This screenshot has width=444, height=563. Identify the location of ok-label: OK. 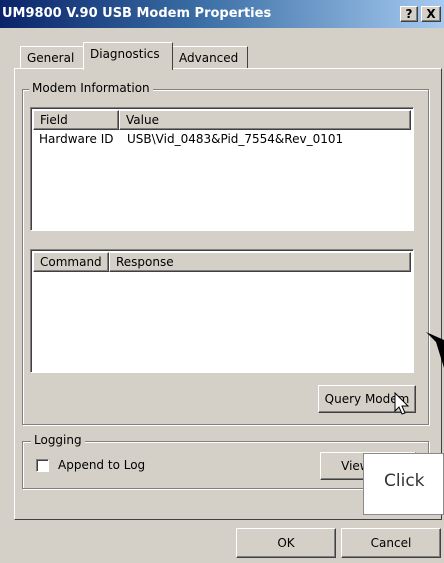
(286, 543).